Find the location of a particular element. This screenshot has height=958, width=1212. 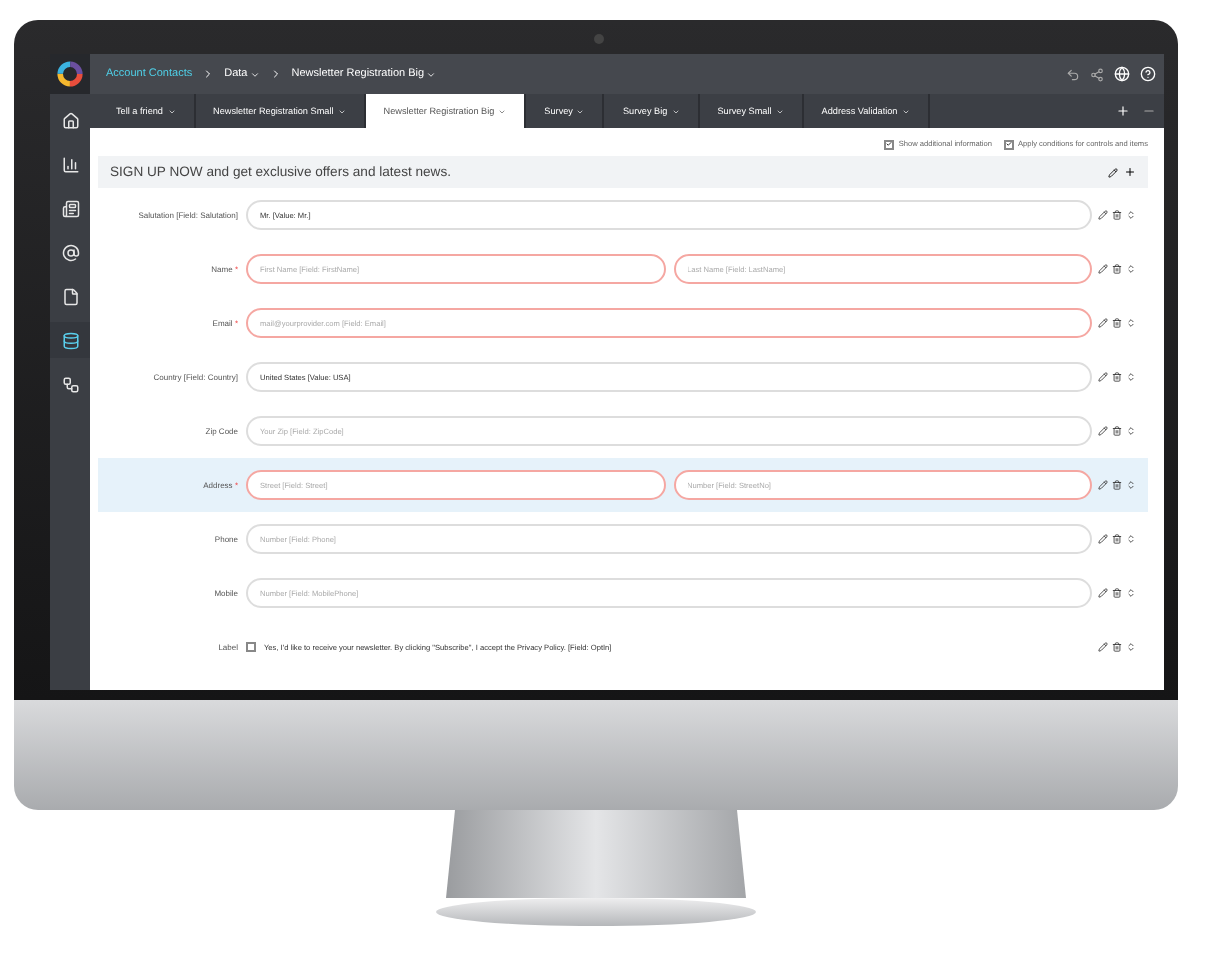

database-icon is located at coordinates (70, 340).